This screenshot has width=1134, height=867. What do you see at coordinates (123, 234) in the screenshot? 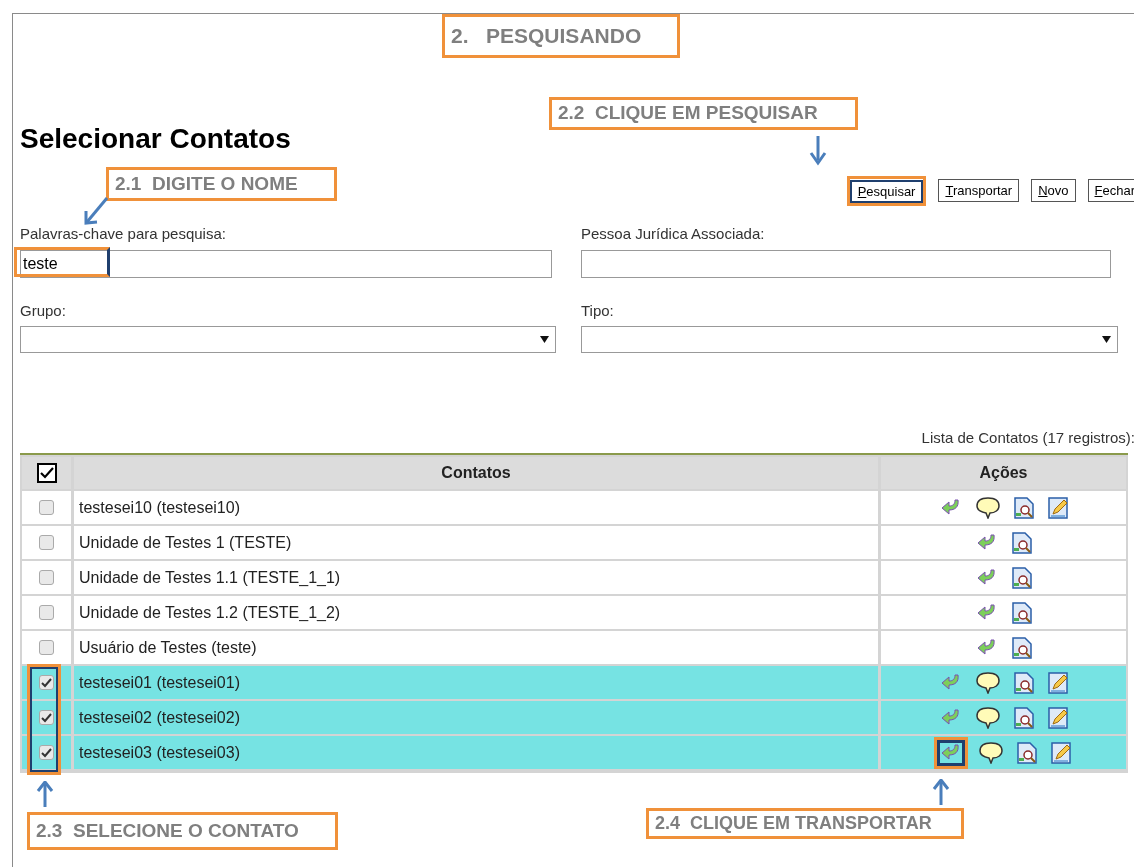
I see `field-label: Palavras-chave para pesquisa:` at bounding box center [123, 234].